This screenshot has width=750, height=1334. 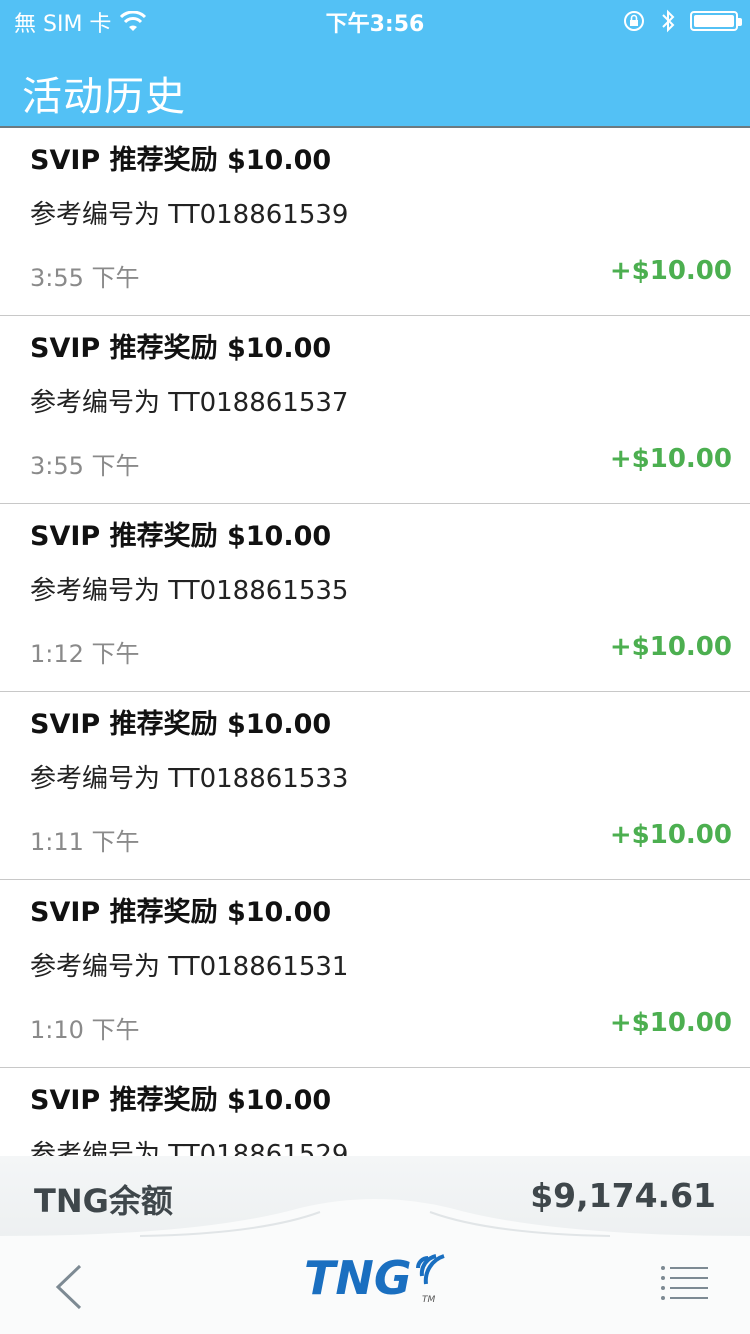 What do you see at coordinates (189, 779) in the screenshot?
I see `transaction-reference: 参考编号为 TT018861533` at bounding box center [189, 779].